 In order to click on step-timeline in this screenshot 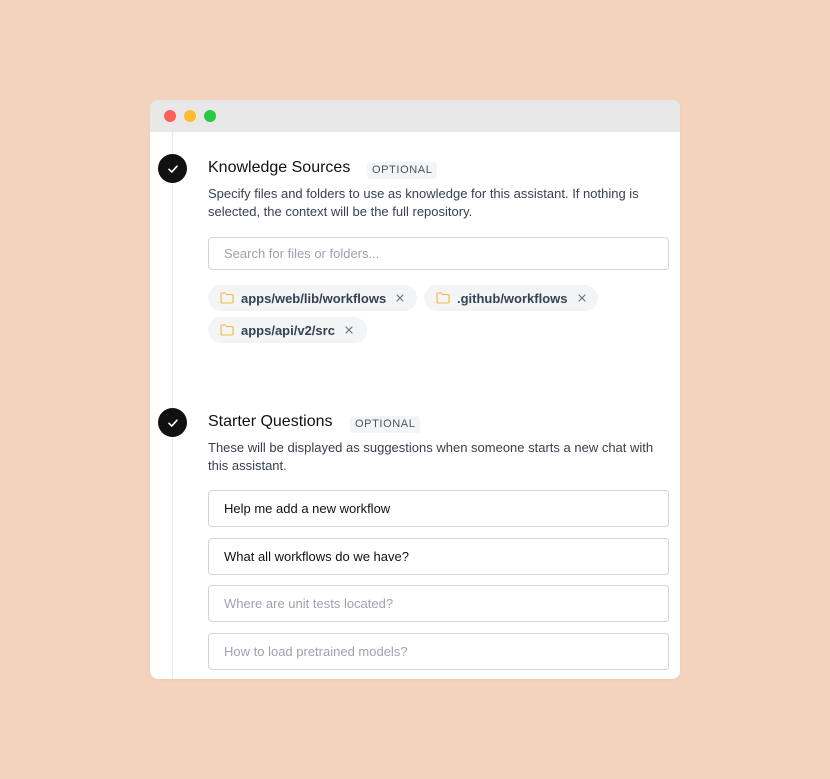, I will do `click(172, 405)`.